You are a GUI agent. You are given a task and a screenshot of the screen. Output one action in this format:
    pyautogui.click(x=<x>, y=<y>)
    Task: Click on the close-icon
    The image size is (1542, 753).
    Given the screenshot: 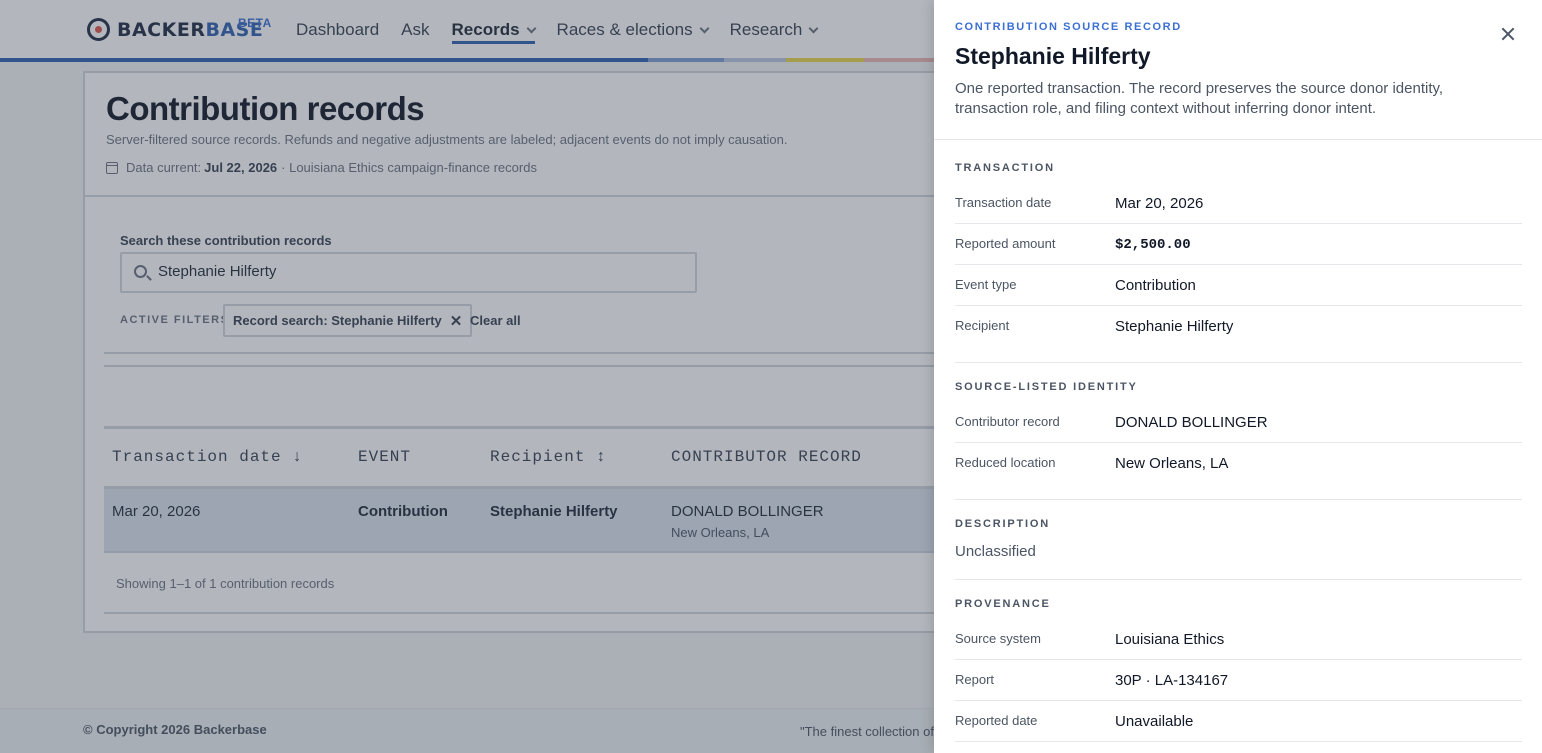 What is the action you would take?
    pyautogui.click(x=1508, y=34)
    